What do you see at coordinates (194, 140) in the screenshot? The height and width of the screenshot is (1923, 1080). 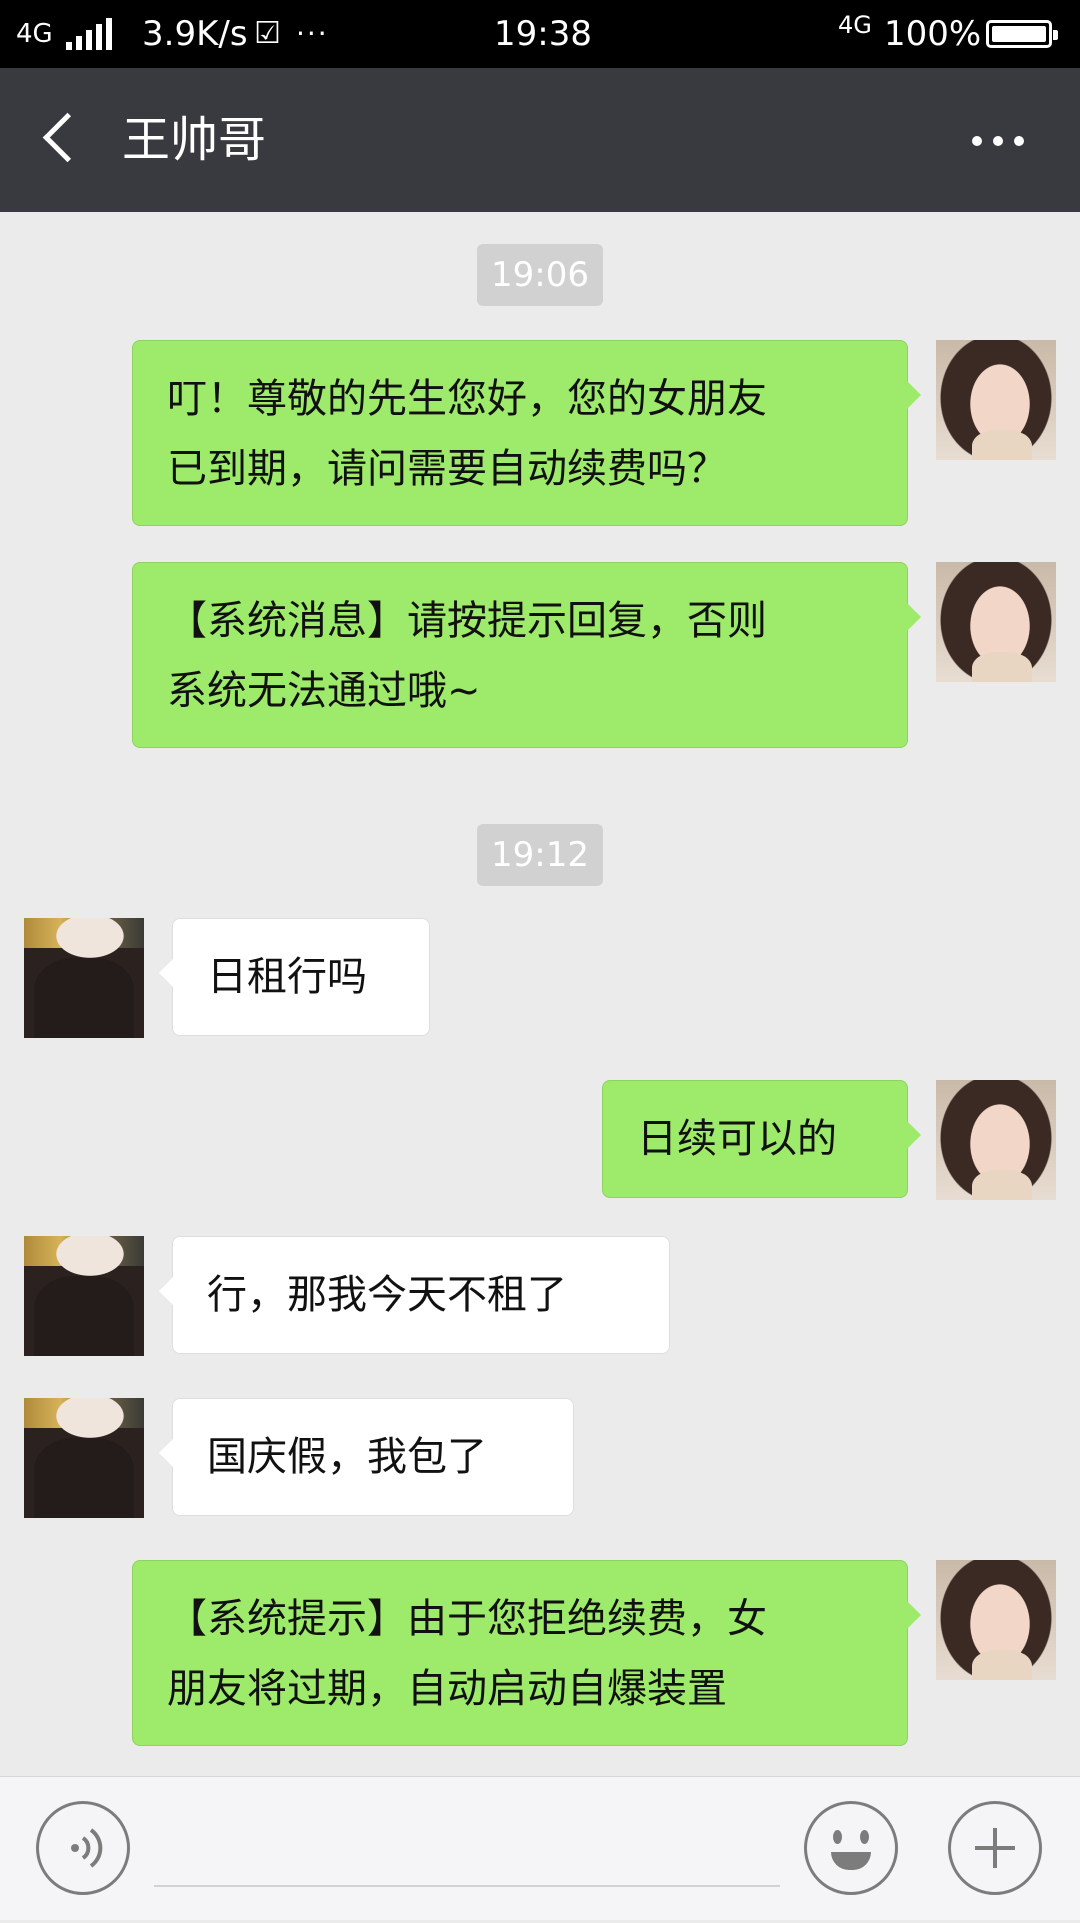 I see `chat-title: 王帅哥` at bounding box center [194, 140].